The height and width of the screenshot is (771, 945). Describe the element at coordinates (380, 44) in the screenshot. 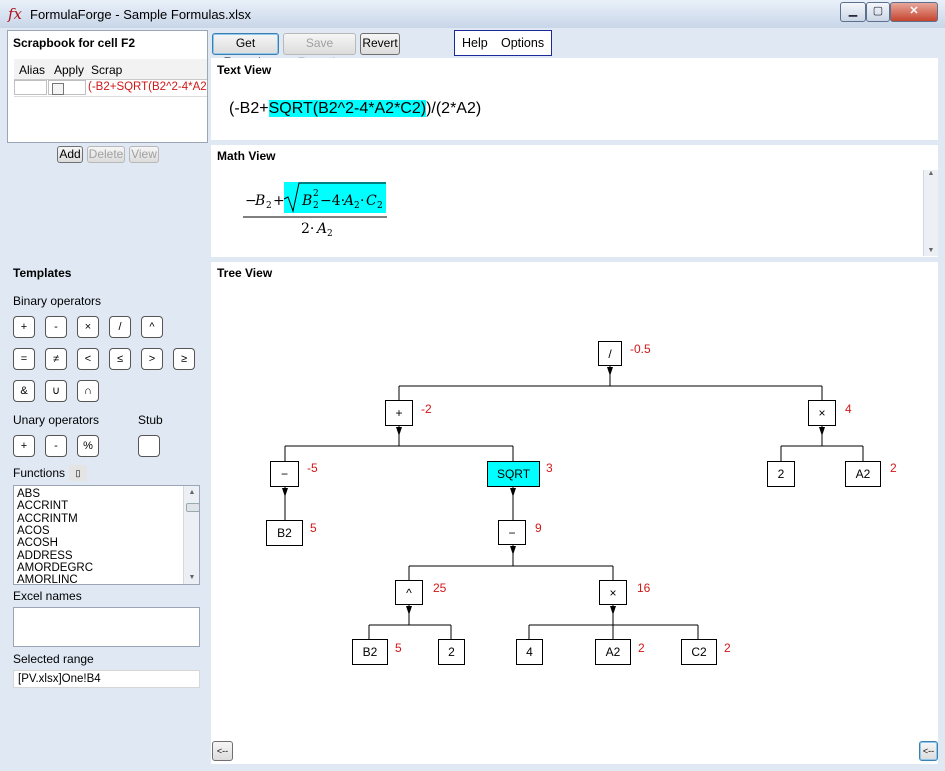

I see `revert-button: Revert` at that location.